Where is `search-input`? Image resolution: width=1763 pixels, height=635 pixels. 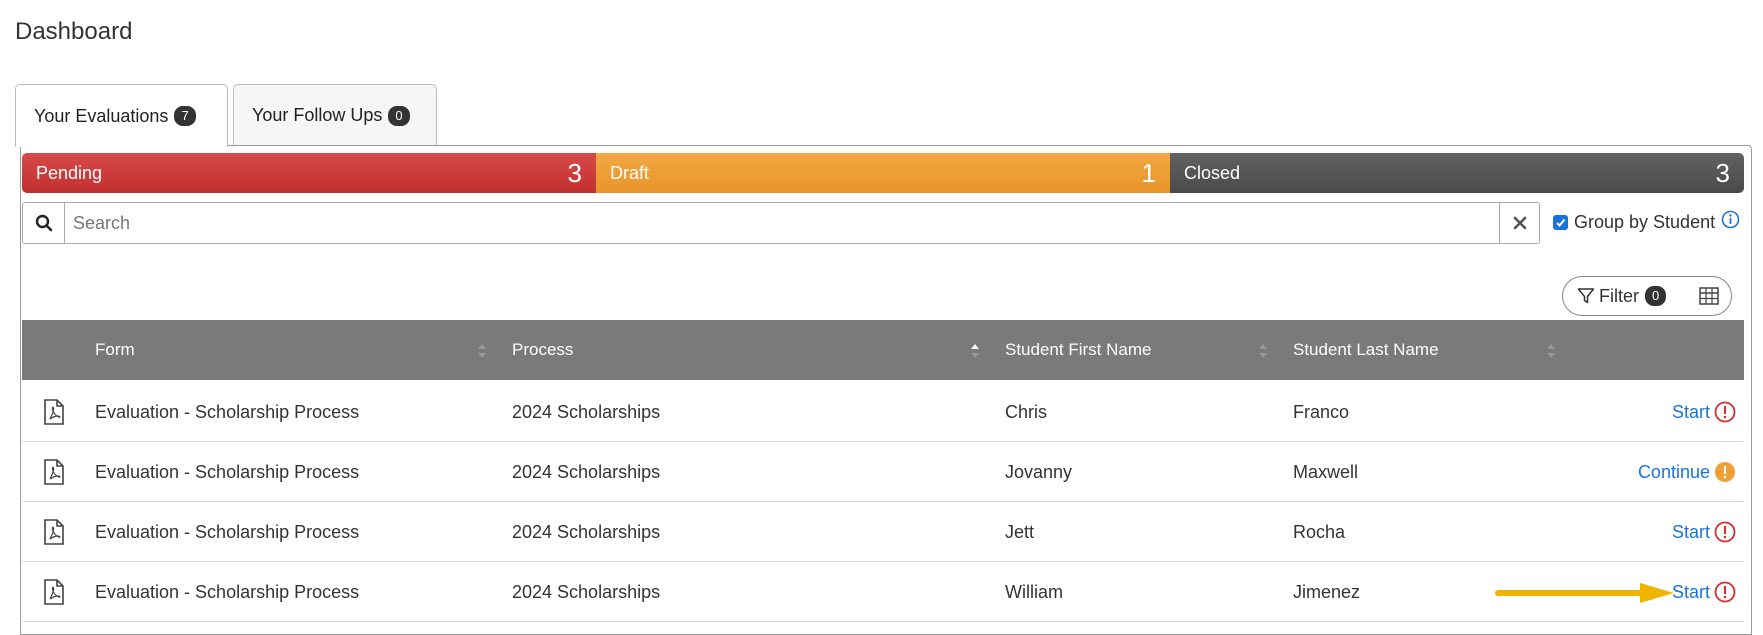 search-input is located at coordinates (782, 223).